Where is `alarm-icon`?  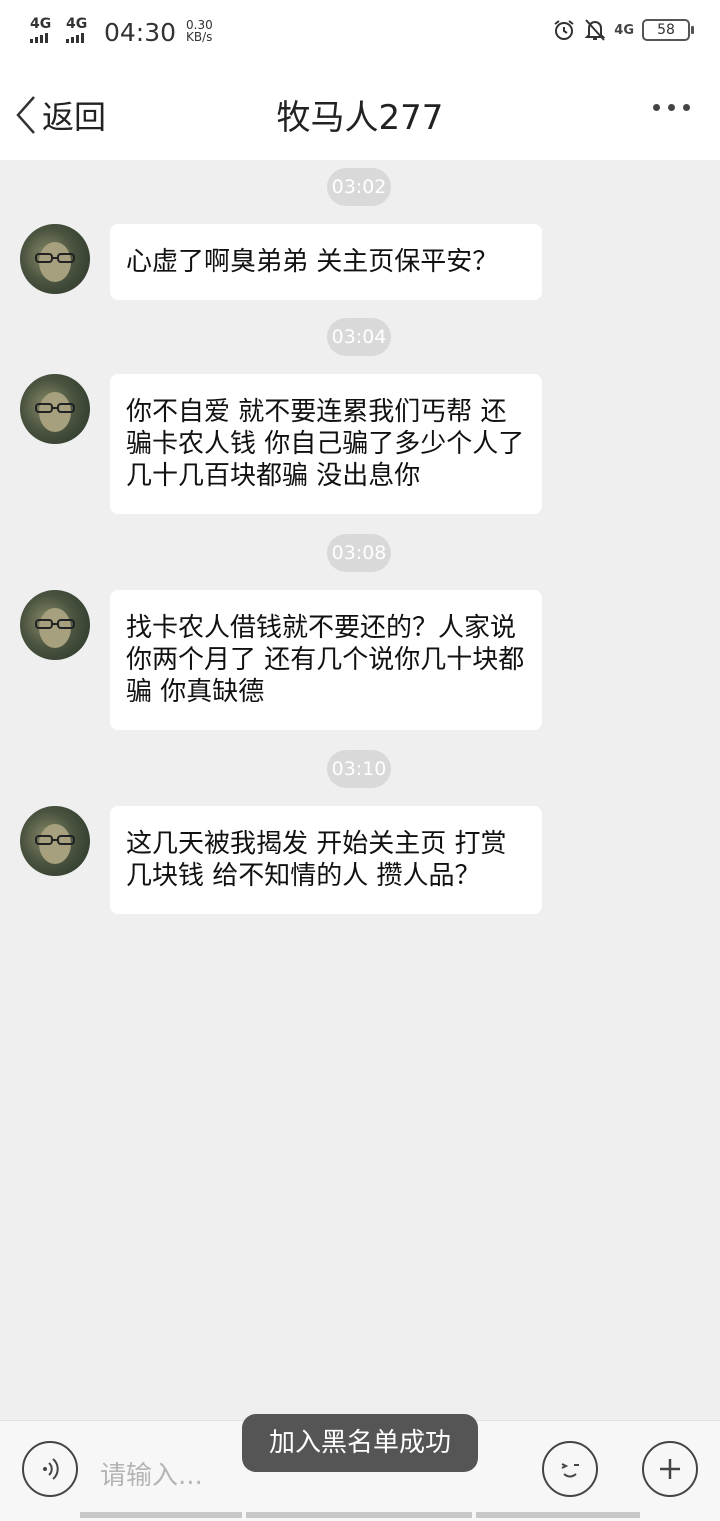
alarm-icon is located at coordinates (564, 30).